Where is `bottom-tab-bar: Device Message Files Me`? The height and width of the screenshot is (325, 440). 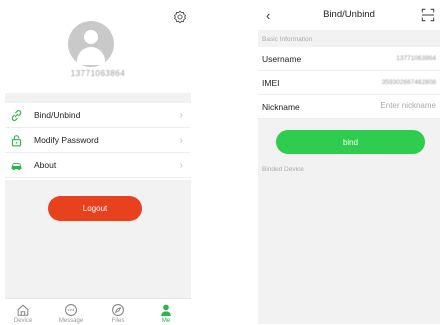
bottom-tab-bar: Device Message Files Me is located at coordinates (98, 311).